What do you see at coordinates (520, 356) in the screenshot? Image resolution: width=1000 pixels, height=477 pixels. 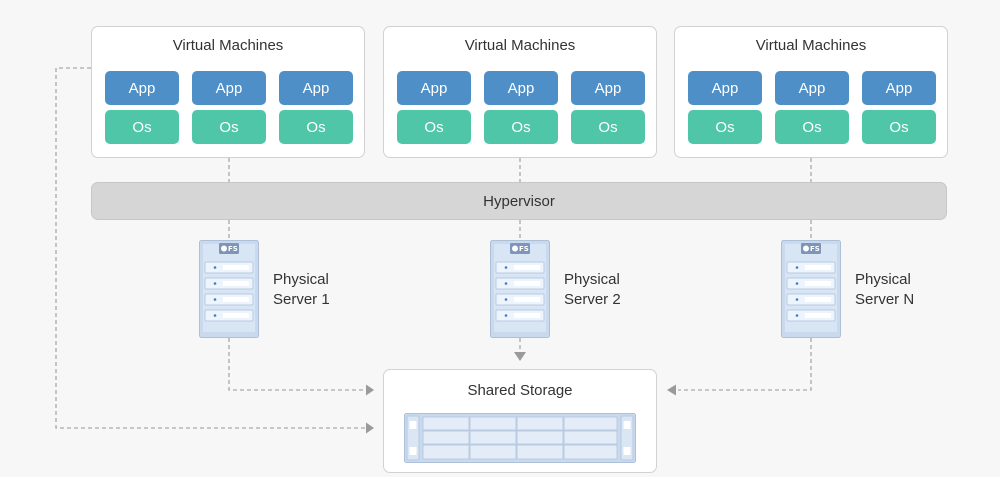 I see `arrow-down-icon` at bounding box center [520, 356].